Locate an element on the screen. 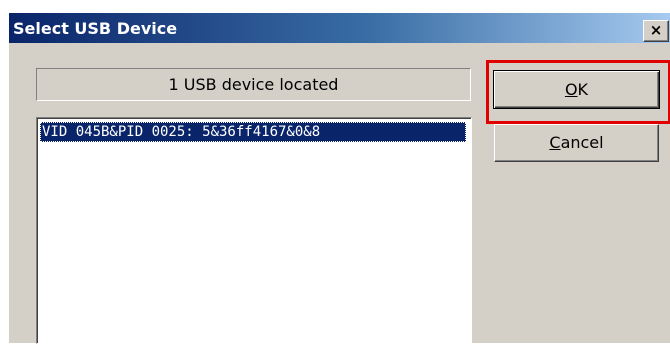 Image resolution: width=670 pixels, height=344 pixels. title-bar: Select USB Device × is located at coordinates (339, 28).